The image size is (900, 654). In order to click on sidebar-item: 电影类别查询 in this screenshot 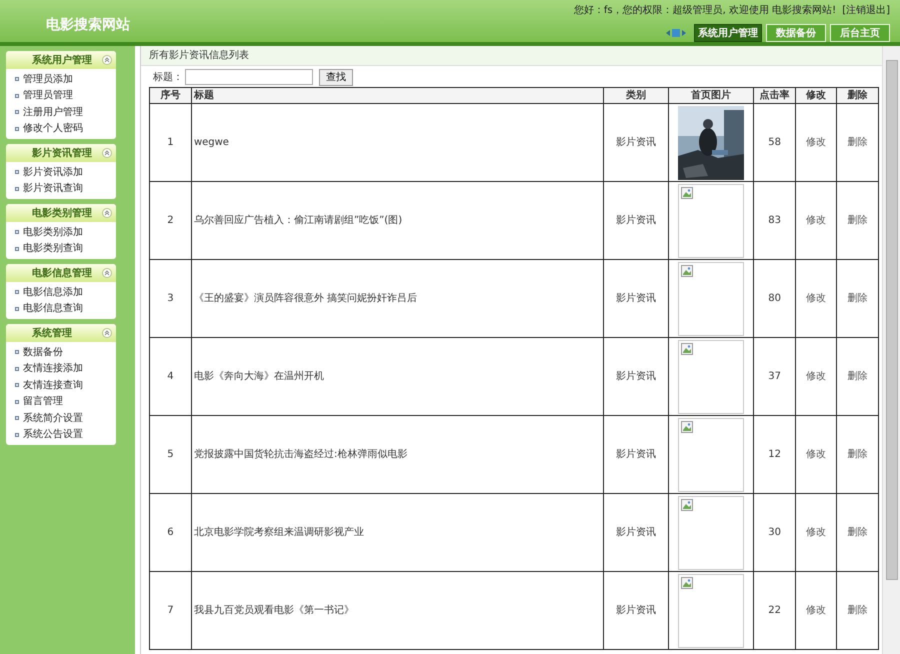, I will do `click(61, 248)`.